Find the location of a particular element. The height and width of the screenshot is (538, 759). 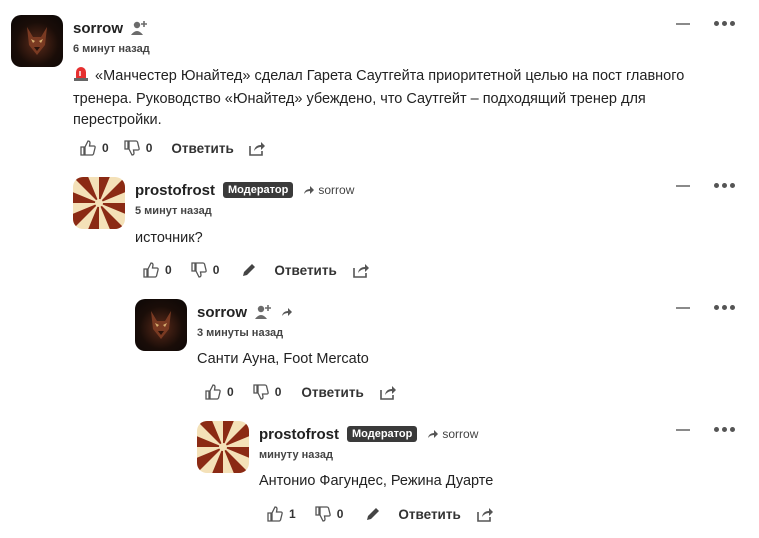

comment-text: Санти Ауна, Foot Mercato is located at coordinates (283, 359).